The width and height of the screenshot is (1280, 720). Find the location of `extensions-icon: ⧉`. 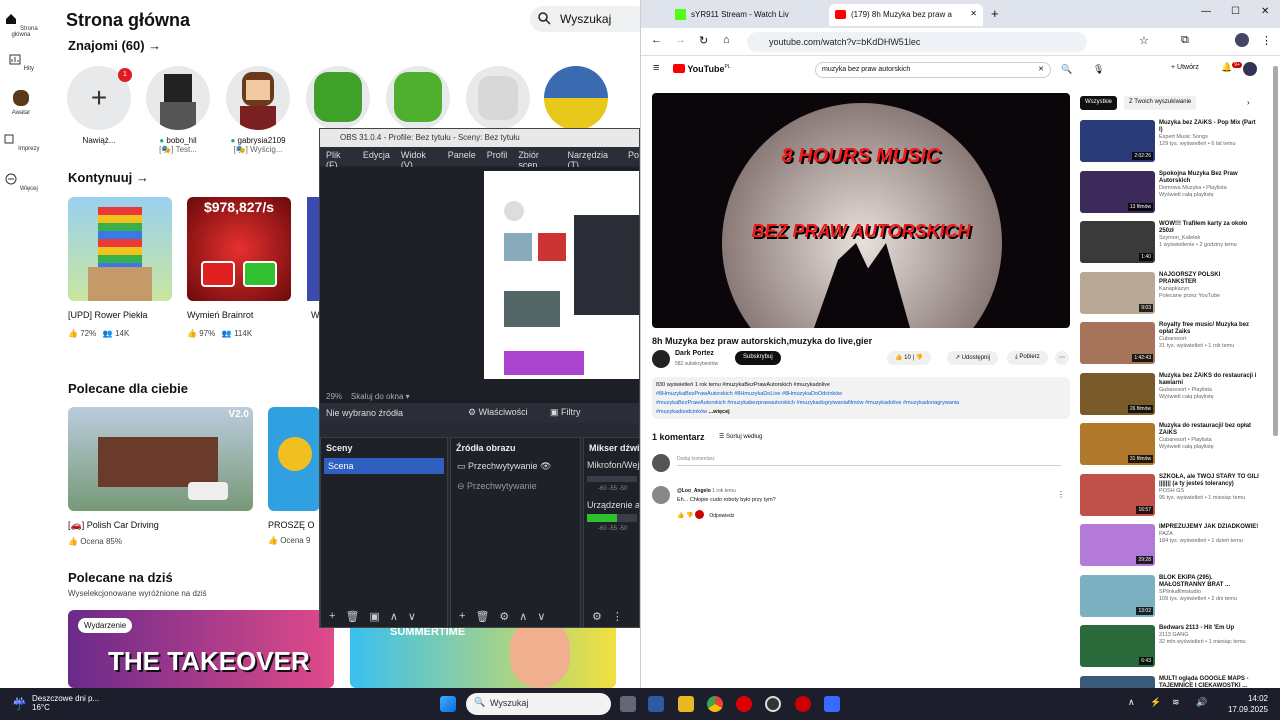

extensions-icon: ⧉ is located at coordinates (1185, 40).